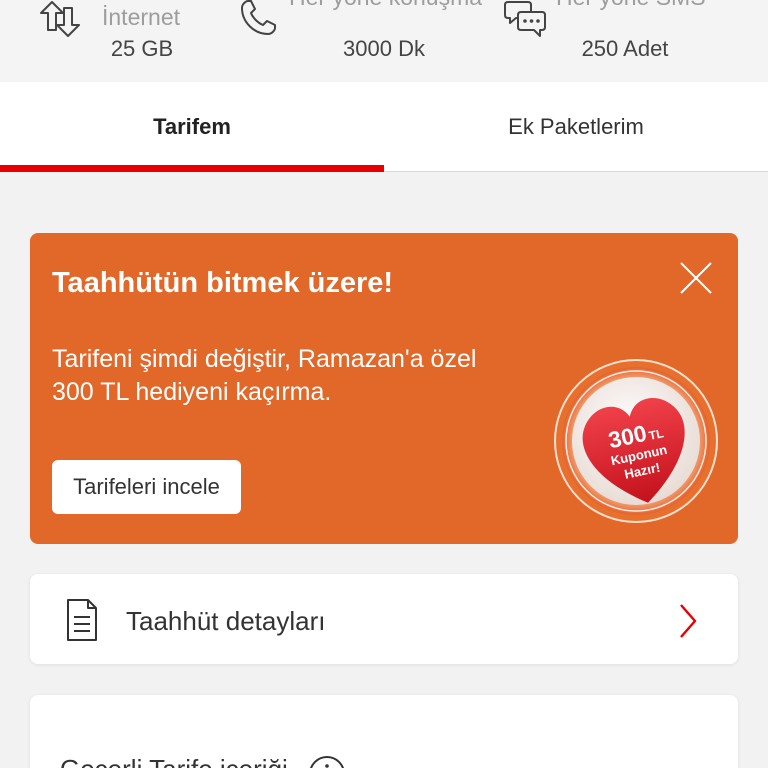 The image size is (768, 768). What do you see at coordinates (60, 19) in the screenshot?
I see `data-transfer-icon` at bounding box center [60, 19].